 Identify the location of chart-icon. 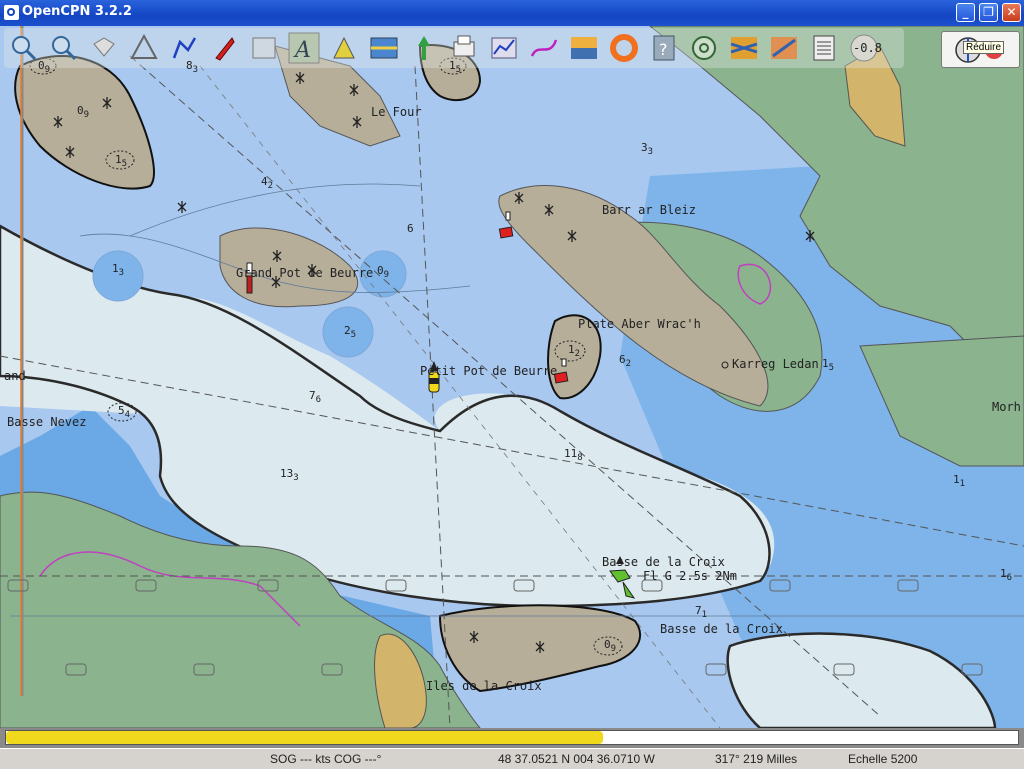
(784, 48).